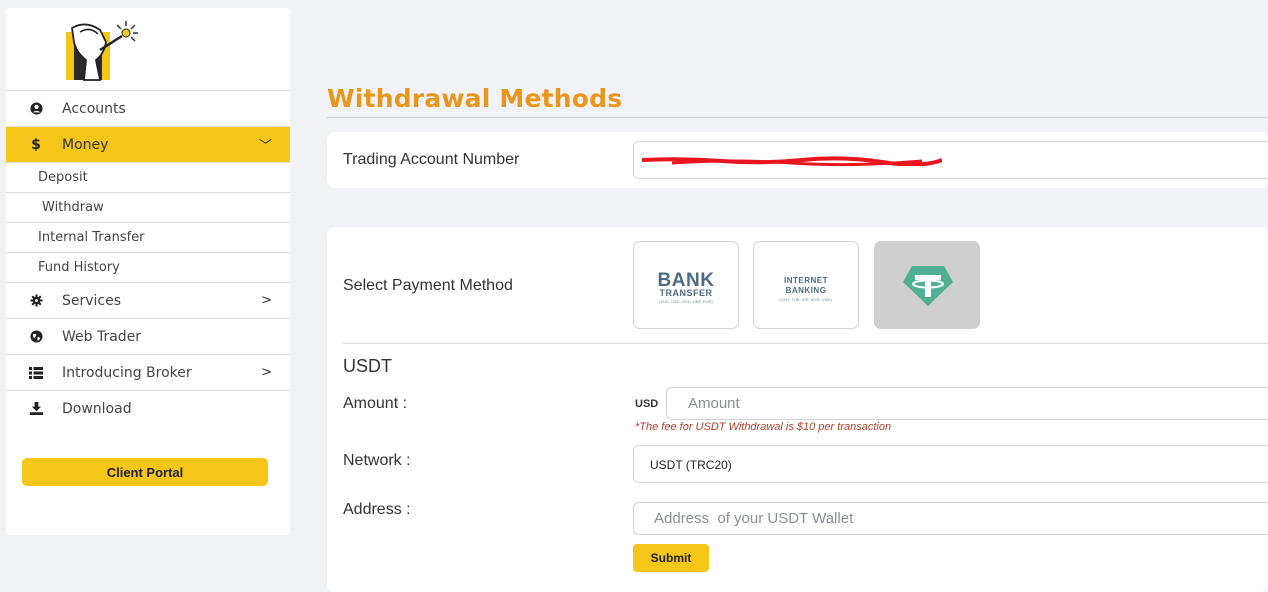  What do you see at coordinates (671, 558) in the screenshot?
I see `submit-button: Submit` at bounding box center [671, 558].